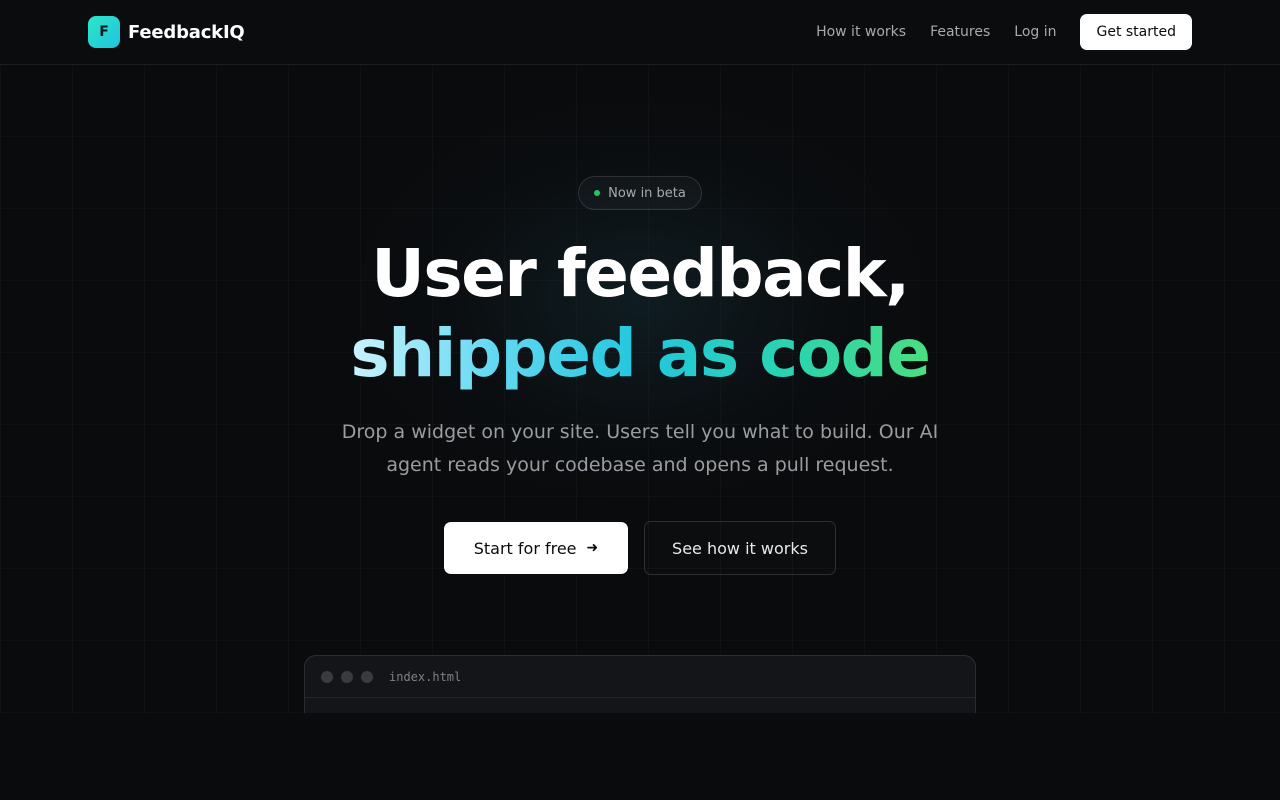 The image size is (1280, 800). Describe the element at coordinates (597, 193) in the screenshot. I see `status-dot-icon` at that location.